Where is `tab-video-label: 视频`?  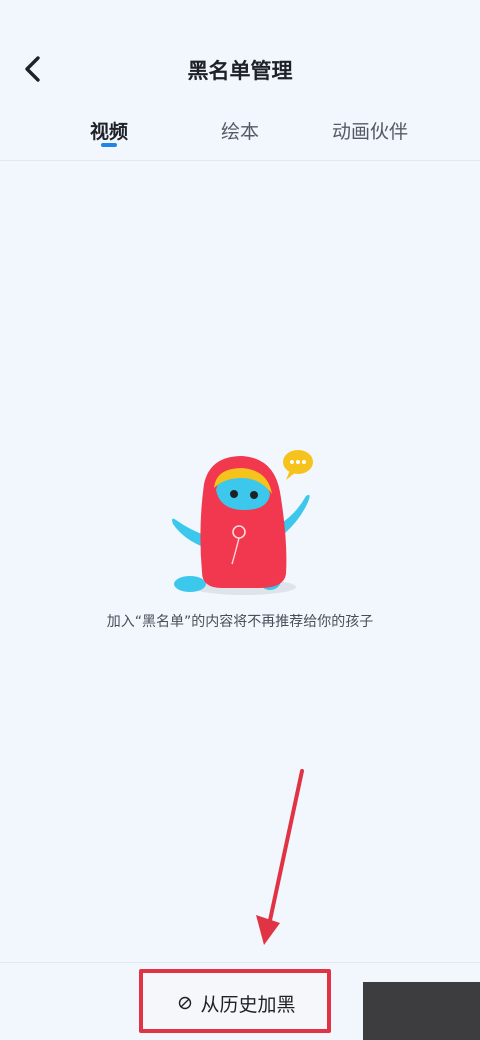
tab-video-label: 视频 is located at coordinates (108, 132).